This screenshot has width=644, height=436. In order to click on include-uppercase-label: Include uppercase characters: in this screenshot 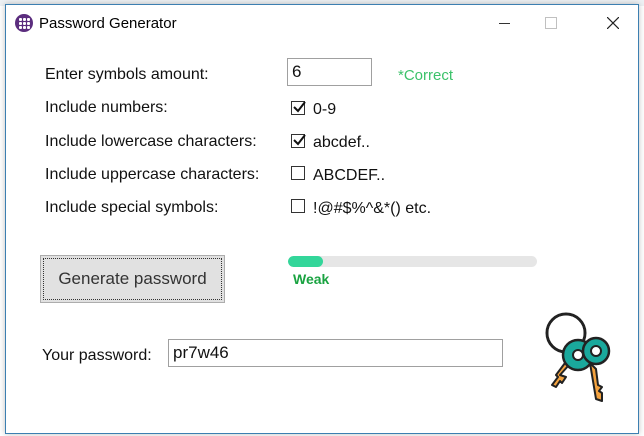, I will do `click(152, 174)`.